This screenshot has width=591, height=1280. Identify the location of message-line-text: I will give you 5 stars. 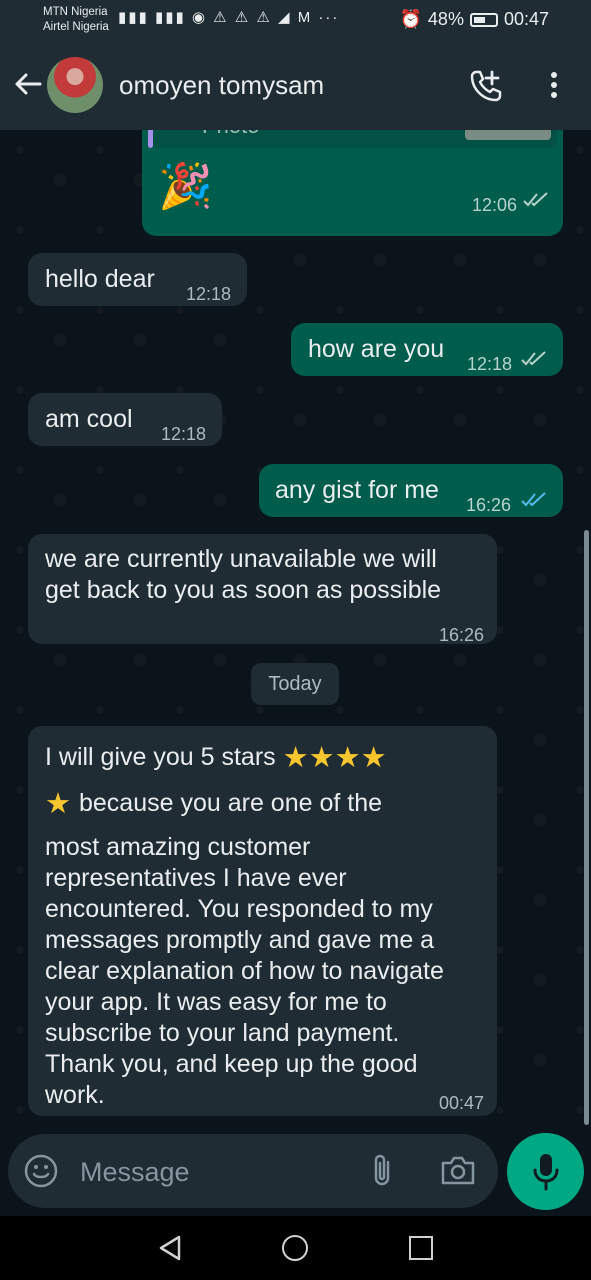
(160, 757).